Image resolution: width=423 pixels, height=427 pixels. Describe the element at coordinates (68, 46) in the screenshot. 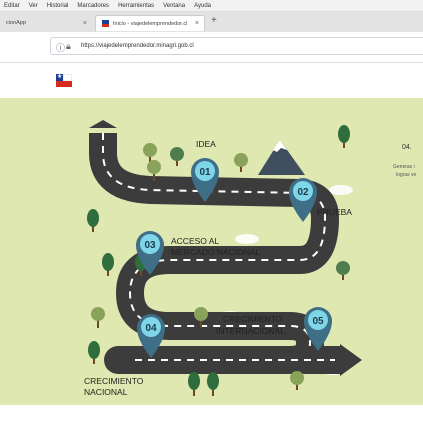

I see `lock-icon: 🔒︎` at that location.